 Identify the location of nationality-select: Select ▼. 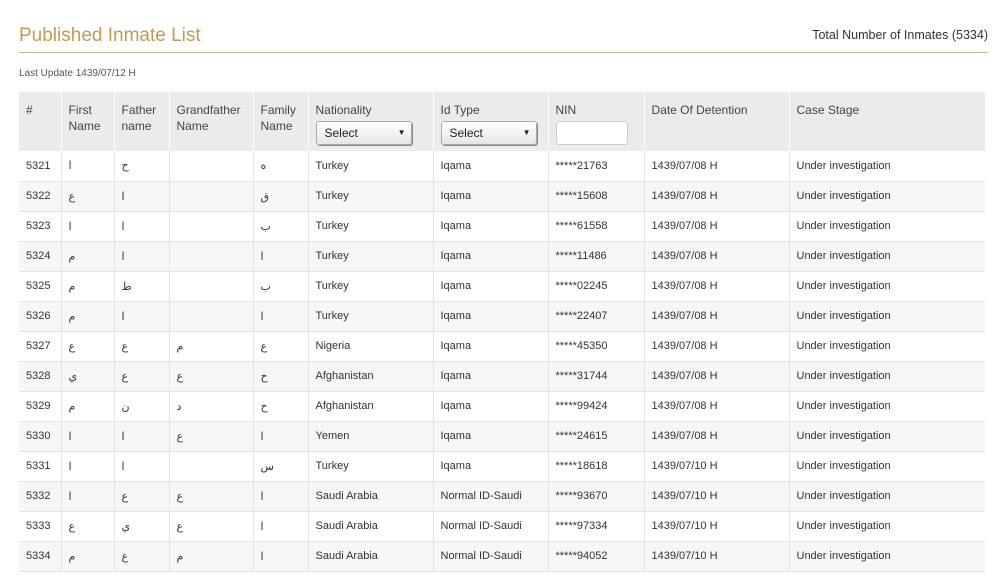
(363, 133).